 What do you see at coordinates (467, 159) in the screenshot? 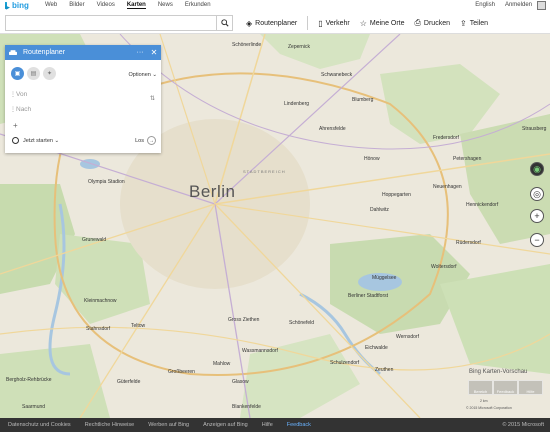
I see `place-label: Petershagen` at bounding box center [467, 159].